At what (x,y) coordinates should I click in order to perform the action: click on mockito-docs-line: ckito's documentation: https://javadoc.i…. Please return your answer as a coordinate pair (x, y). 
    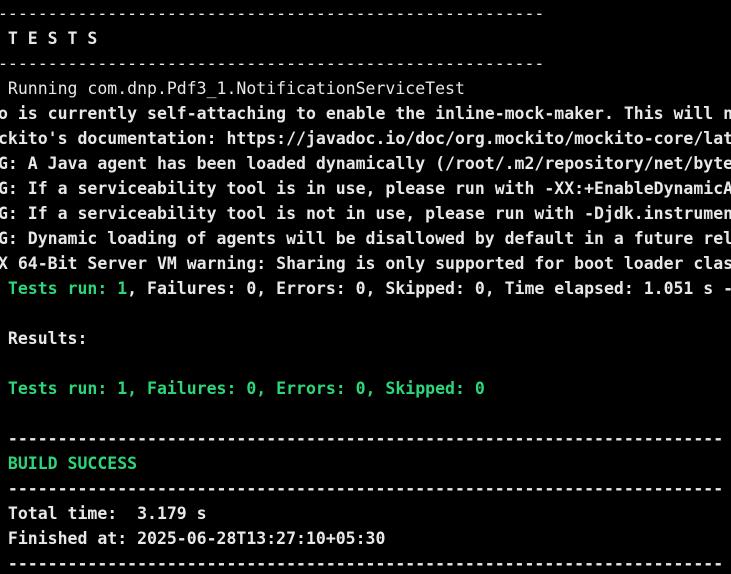
    Looking at the image, I should click on (365, 138).